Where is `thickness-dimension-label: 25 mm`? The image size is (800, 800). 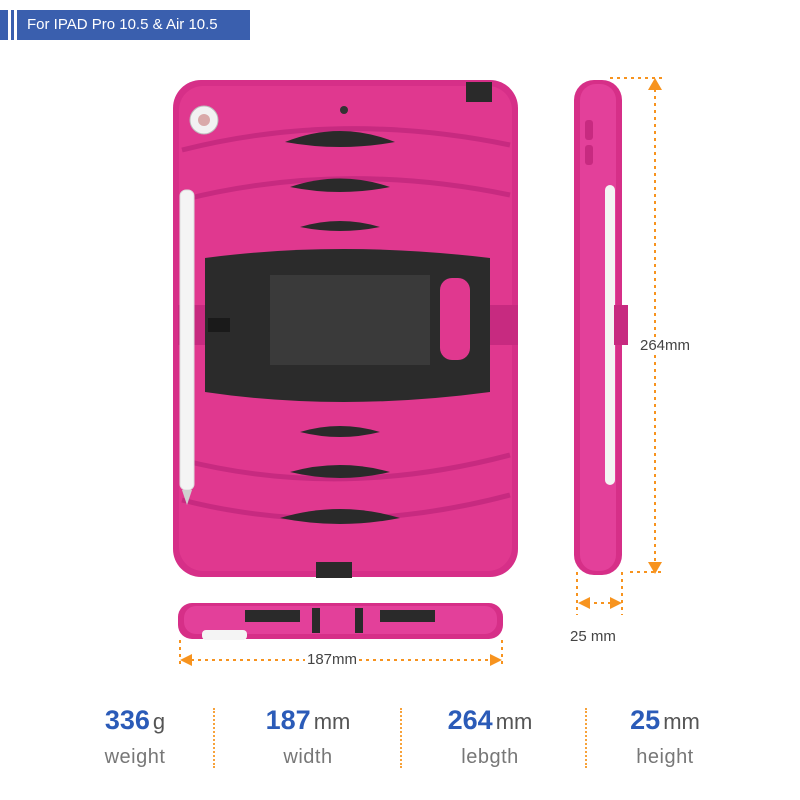 thickness-dimension-label: 25 mm is located at coordinates (593, 636).